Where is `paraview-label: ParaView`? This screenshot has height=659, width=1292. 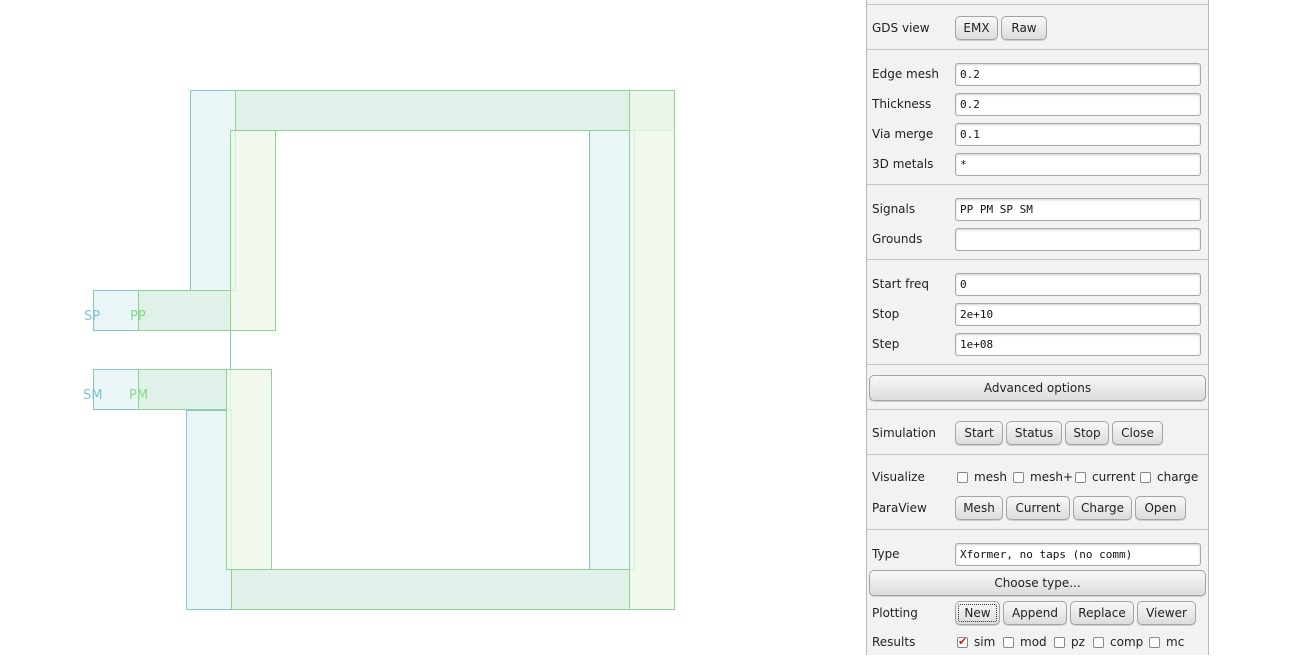 paraview-label: ParaView is located at coordinates (899, 508).